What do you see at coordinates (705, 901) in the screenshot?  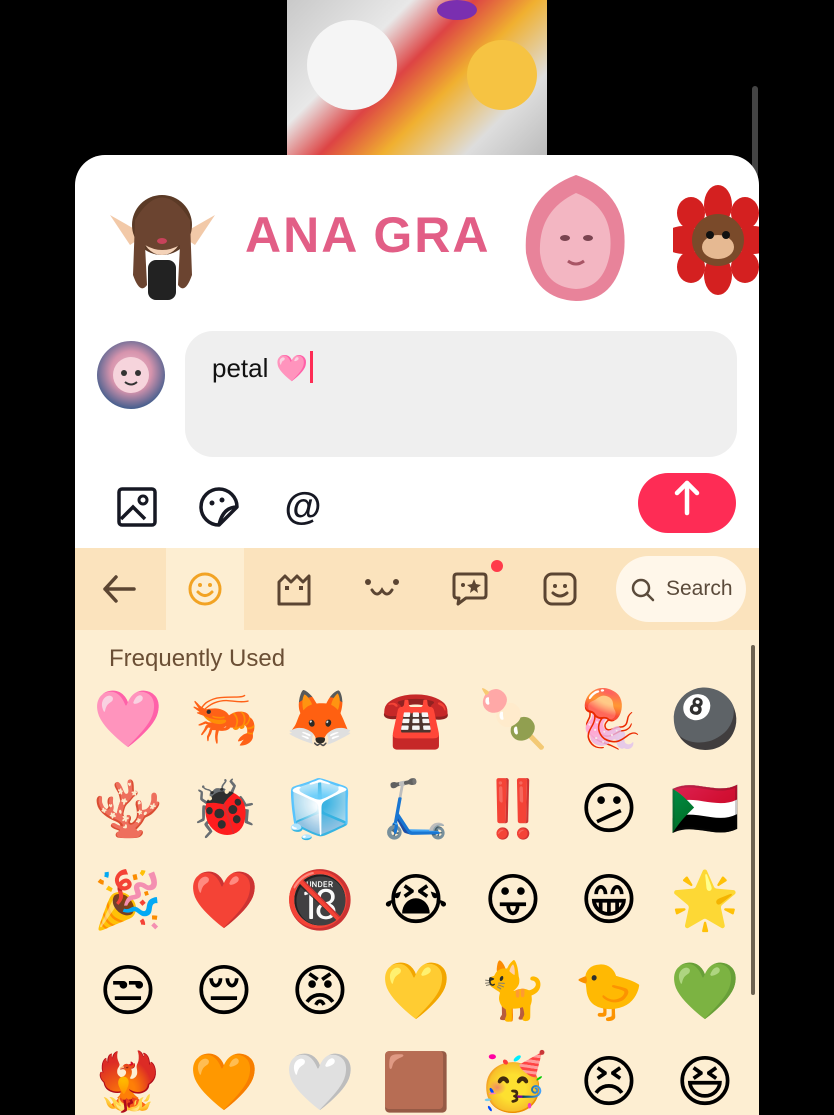 I see `emoji-key: 🌟` at bounding box center [705, 901].